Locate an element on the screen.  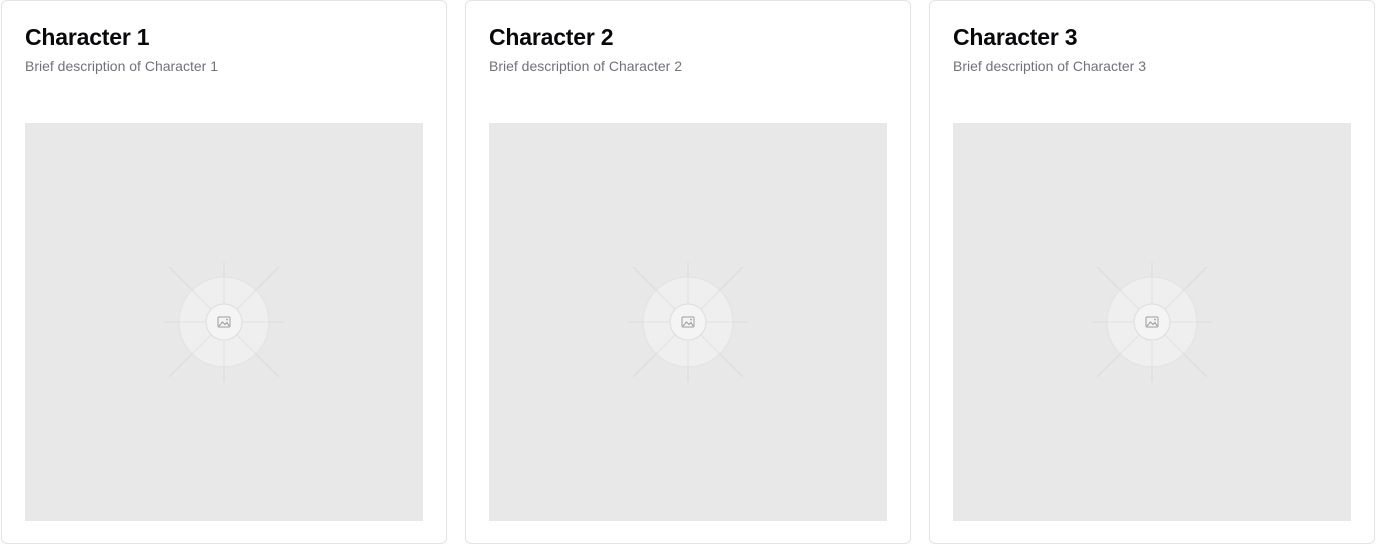
card-title: Character 2 is located at coordinates (551, 37).